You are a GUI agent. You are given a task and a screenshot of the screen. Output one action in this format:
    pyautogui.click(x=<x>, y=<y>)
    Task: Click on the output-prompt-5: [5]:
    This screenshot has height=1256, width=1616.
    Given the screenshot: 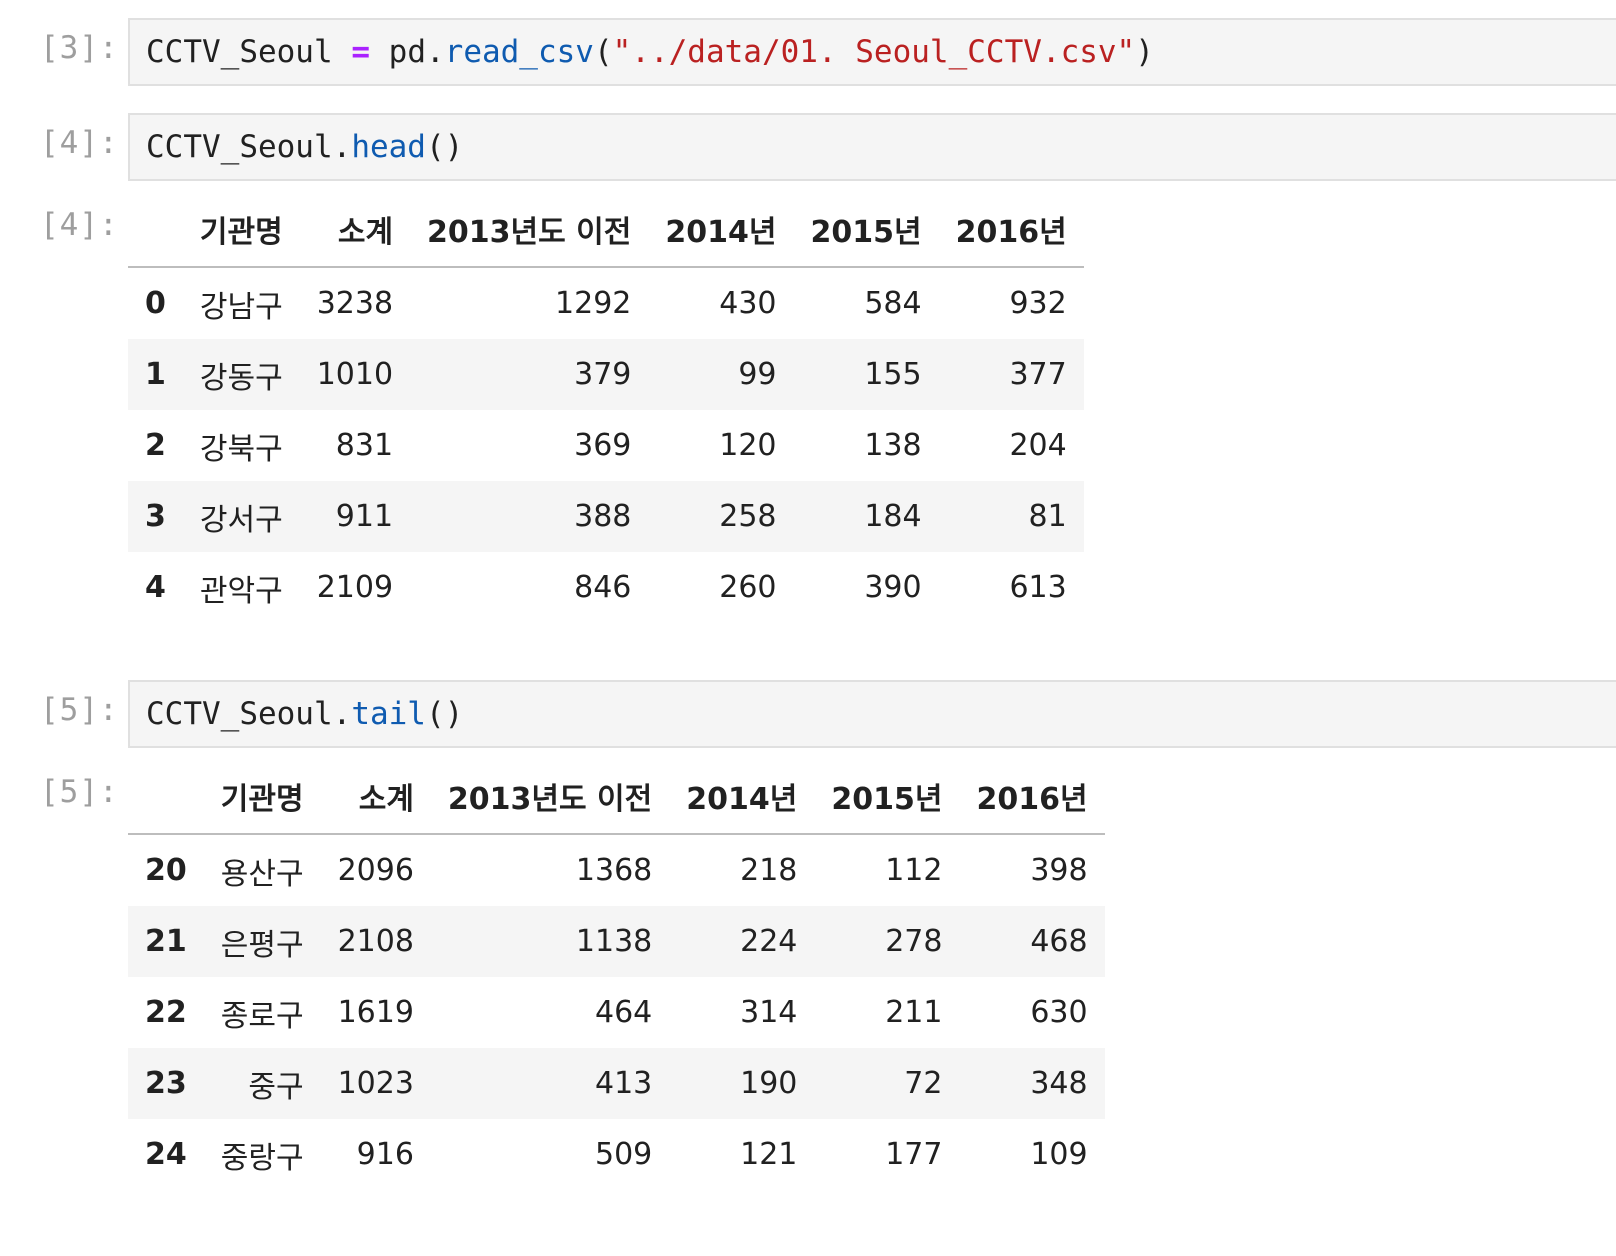 What is the action you would take?
    pyautogui.click(x=79, y=792)
    